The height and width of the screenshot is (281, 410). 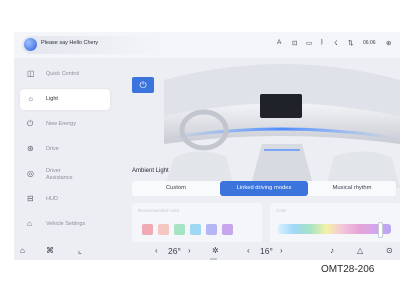 What do you see at coordinates (360, 251) in the screenshot?
I see `hazard-warning-icon: △` at bounding box center [360, 251].